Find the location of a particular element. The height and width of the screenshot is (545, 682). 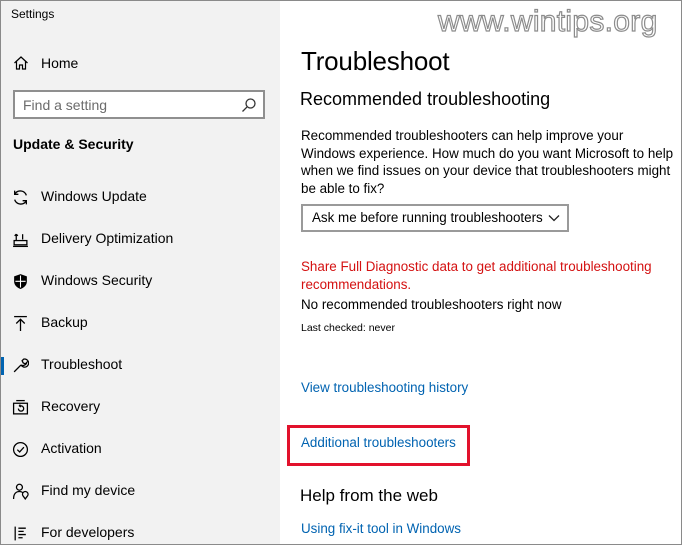

dropdown-selected-value: Ask me before running troubleshooters is located at coordinates (427, 217).